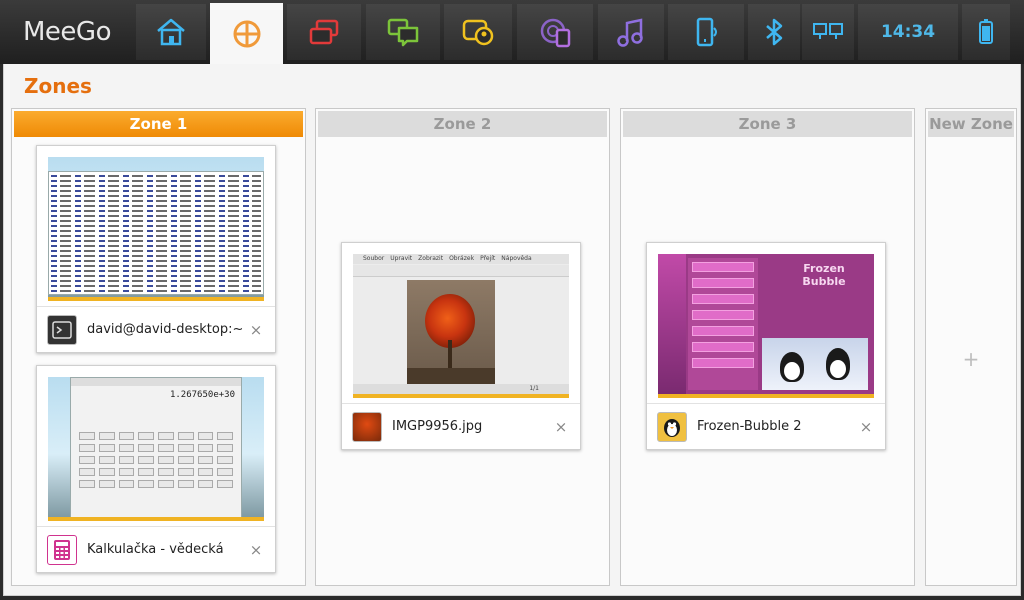 The image size is (1024, 600). I want to click on devices-button, so click(706, 32).